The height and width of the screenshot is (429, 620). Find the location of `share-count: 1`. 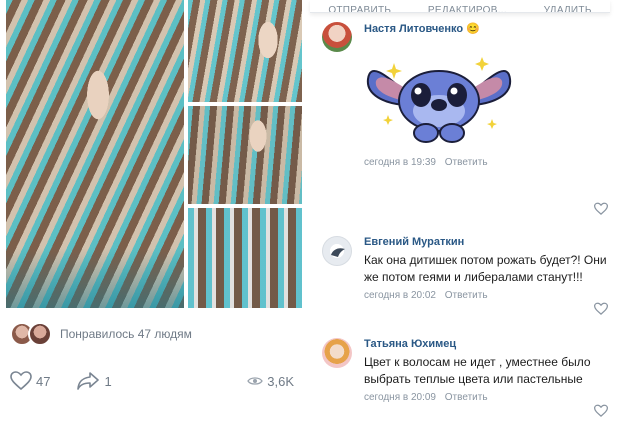

share-count: 1 is located at coordinates (108, 381).